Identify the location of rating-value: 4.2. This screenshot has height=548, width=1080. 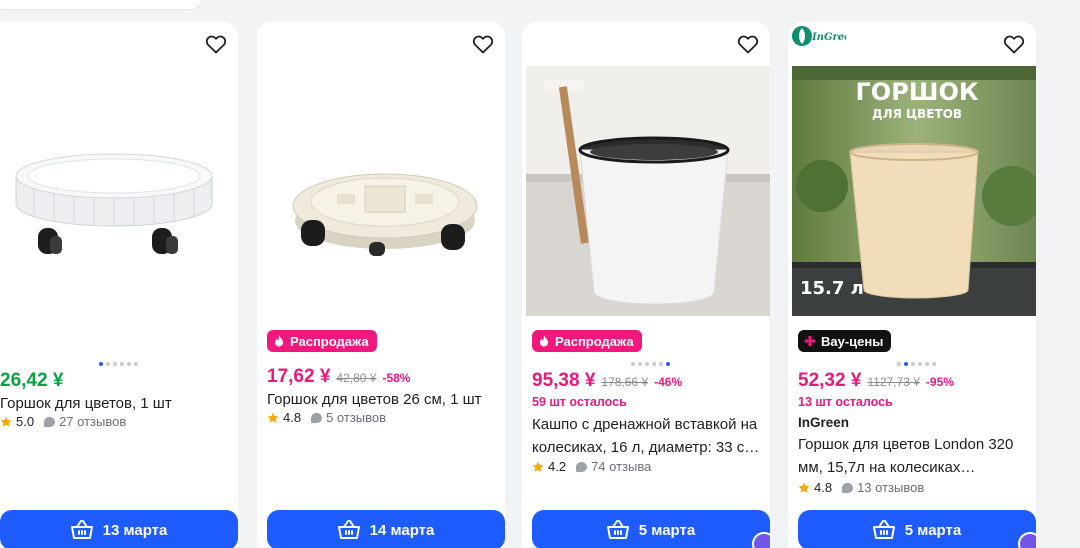
(557, 466).